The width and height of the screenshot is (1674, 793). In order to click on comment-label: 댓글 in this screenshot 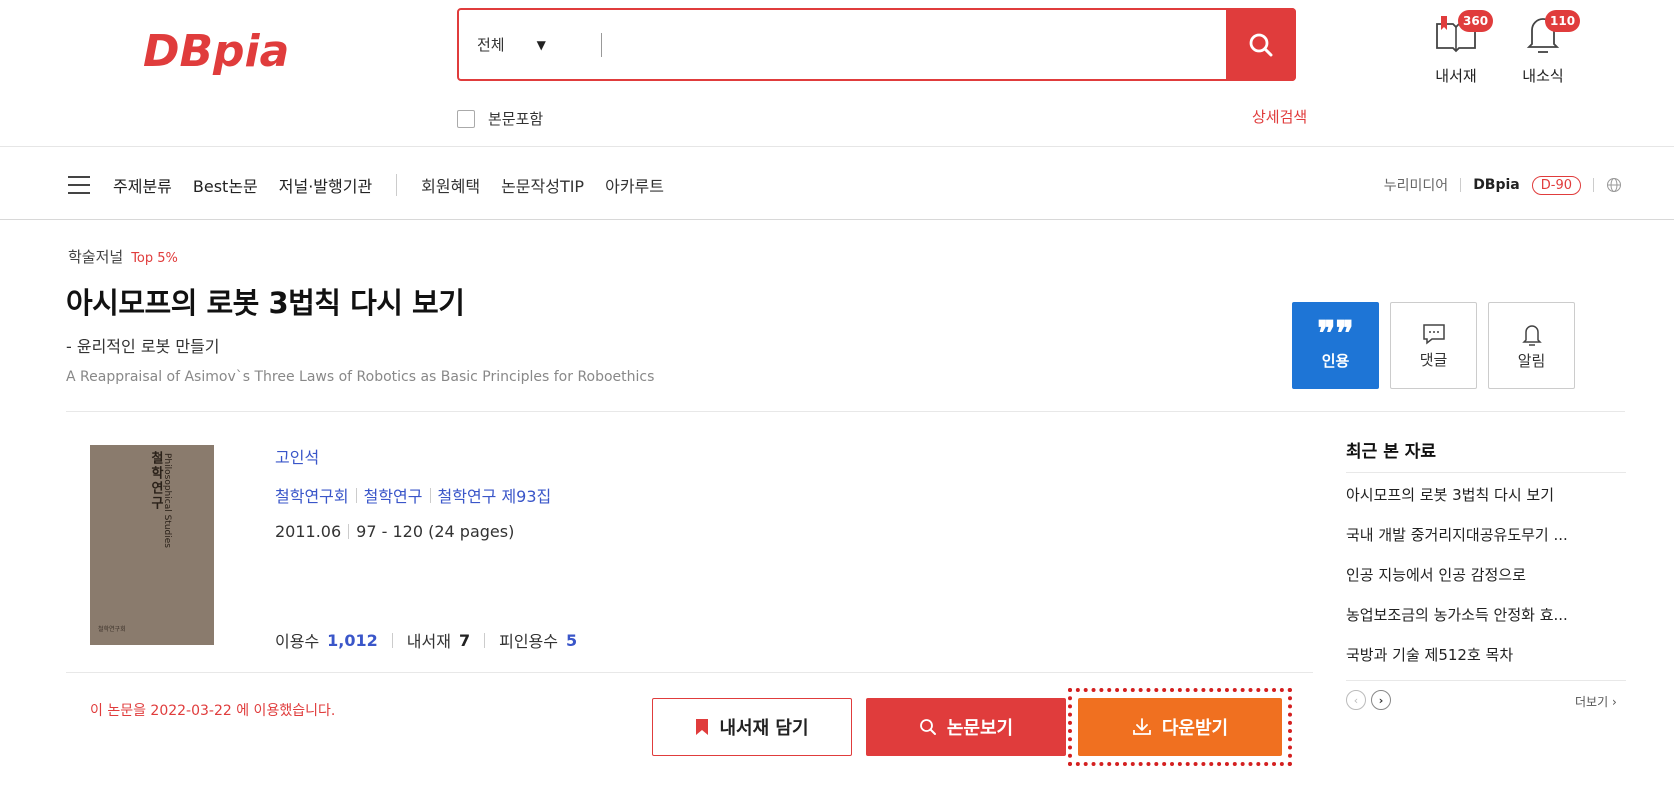, I will do `click(1433, 359)`.